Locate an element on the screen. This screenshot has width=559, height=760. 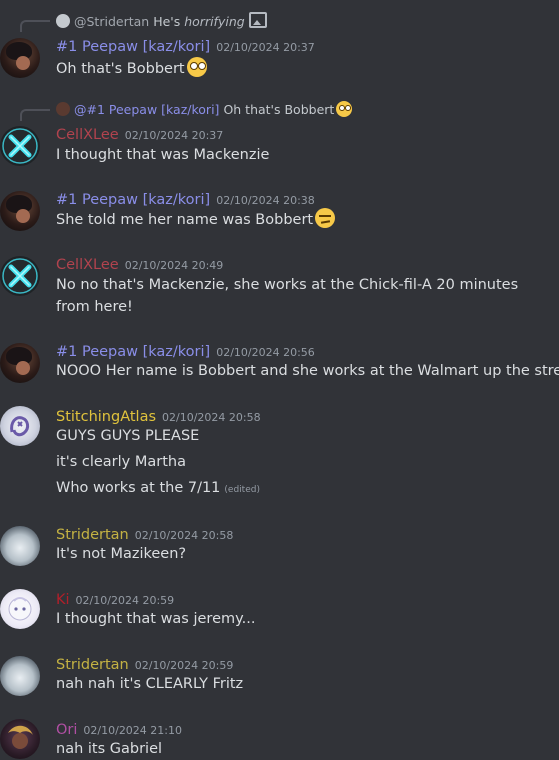
message-header: #1 Peepaw [kaz/kori] 02/10/2024 20:56 is located at coordinates (185, 350).